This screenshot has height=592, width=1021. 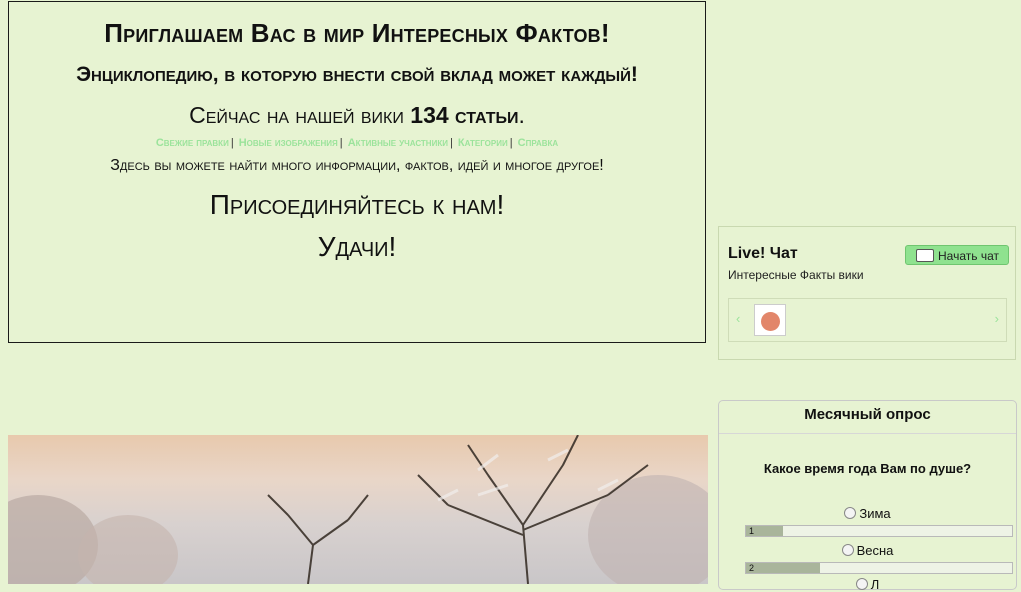 What do you see at coordinates (796, 275) in the screenshot?
I see `chat-wiki-name: Интересные Факты вики` at bounding box center [796, 275].